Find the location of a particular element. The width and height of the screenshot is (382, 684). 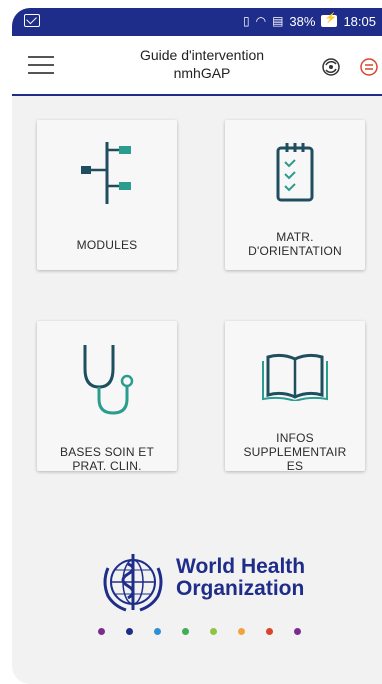

info-label-line-3: ES is located at coordinates (295, 466).